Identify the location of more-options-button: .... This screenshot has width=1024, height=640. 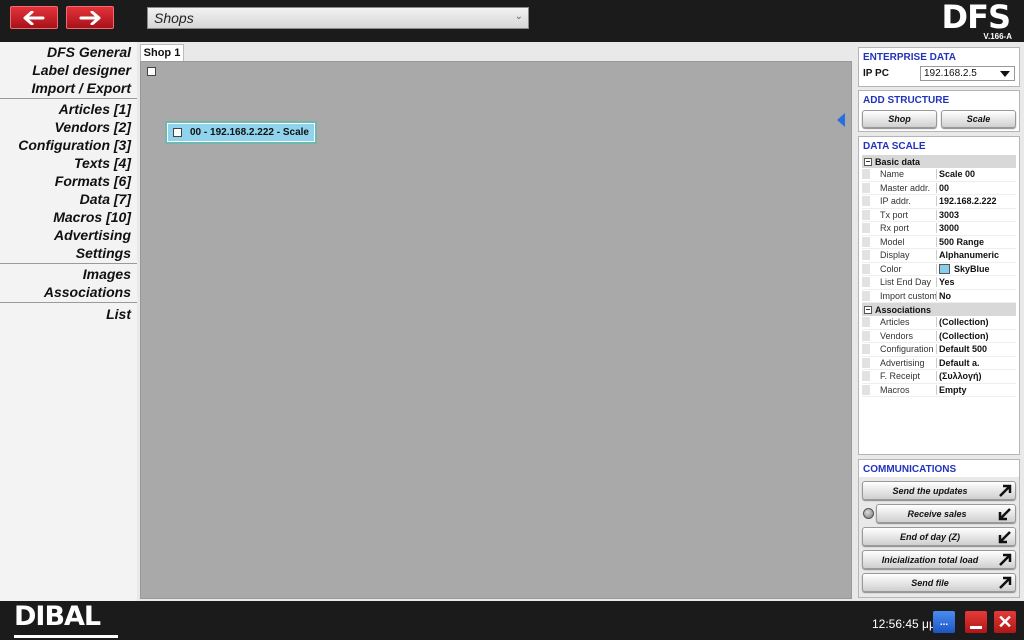
(944, 622).